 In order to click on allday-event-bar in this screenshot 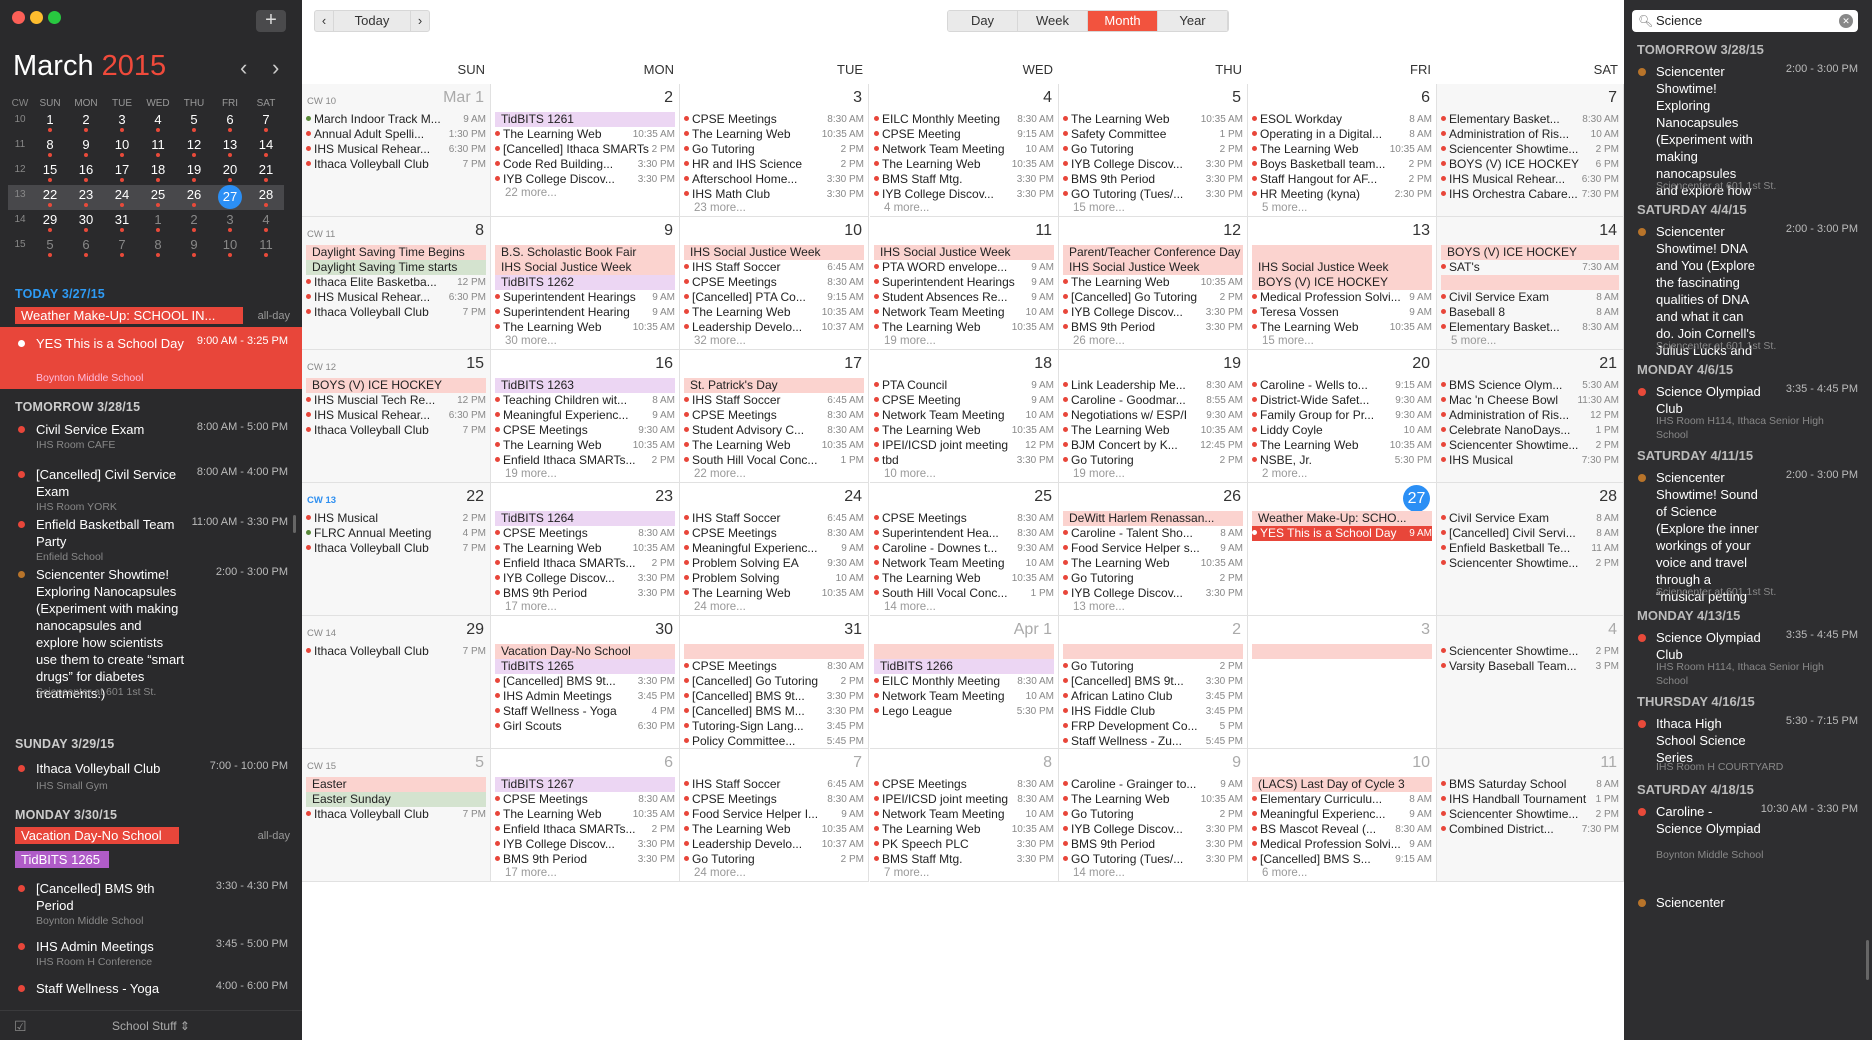, I will do `click(1530, 282)`.